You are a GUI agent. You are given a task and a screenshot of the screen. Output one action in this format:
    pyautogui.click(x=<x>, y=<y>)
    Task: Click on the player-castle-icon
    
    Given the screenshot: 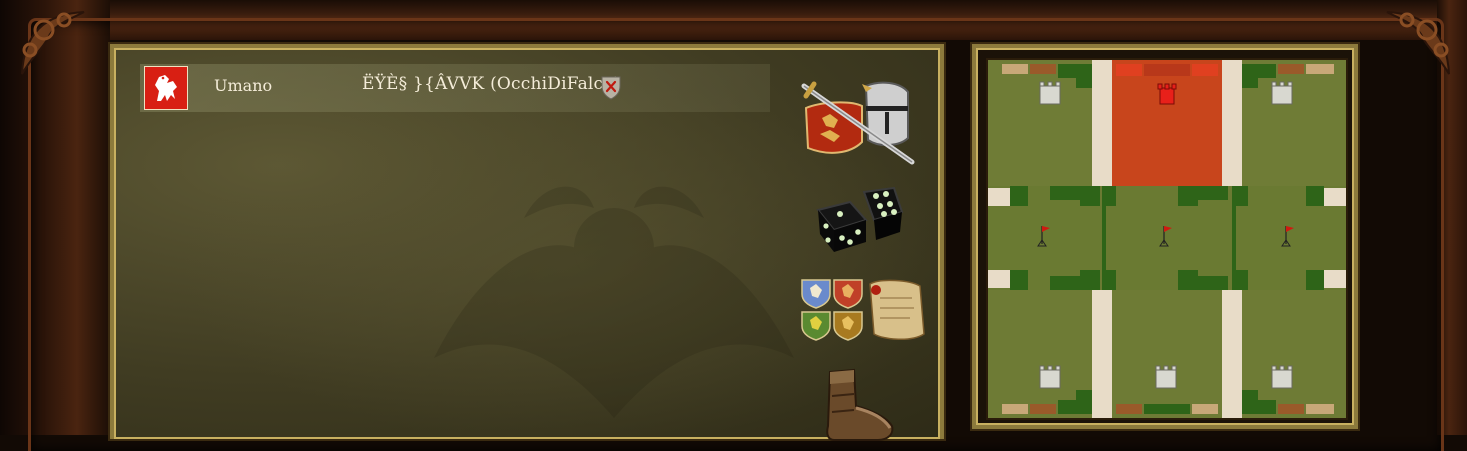 What is the action you would take?
    pyautogui.click(x=1167, y=94)
    